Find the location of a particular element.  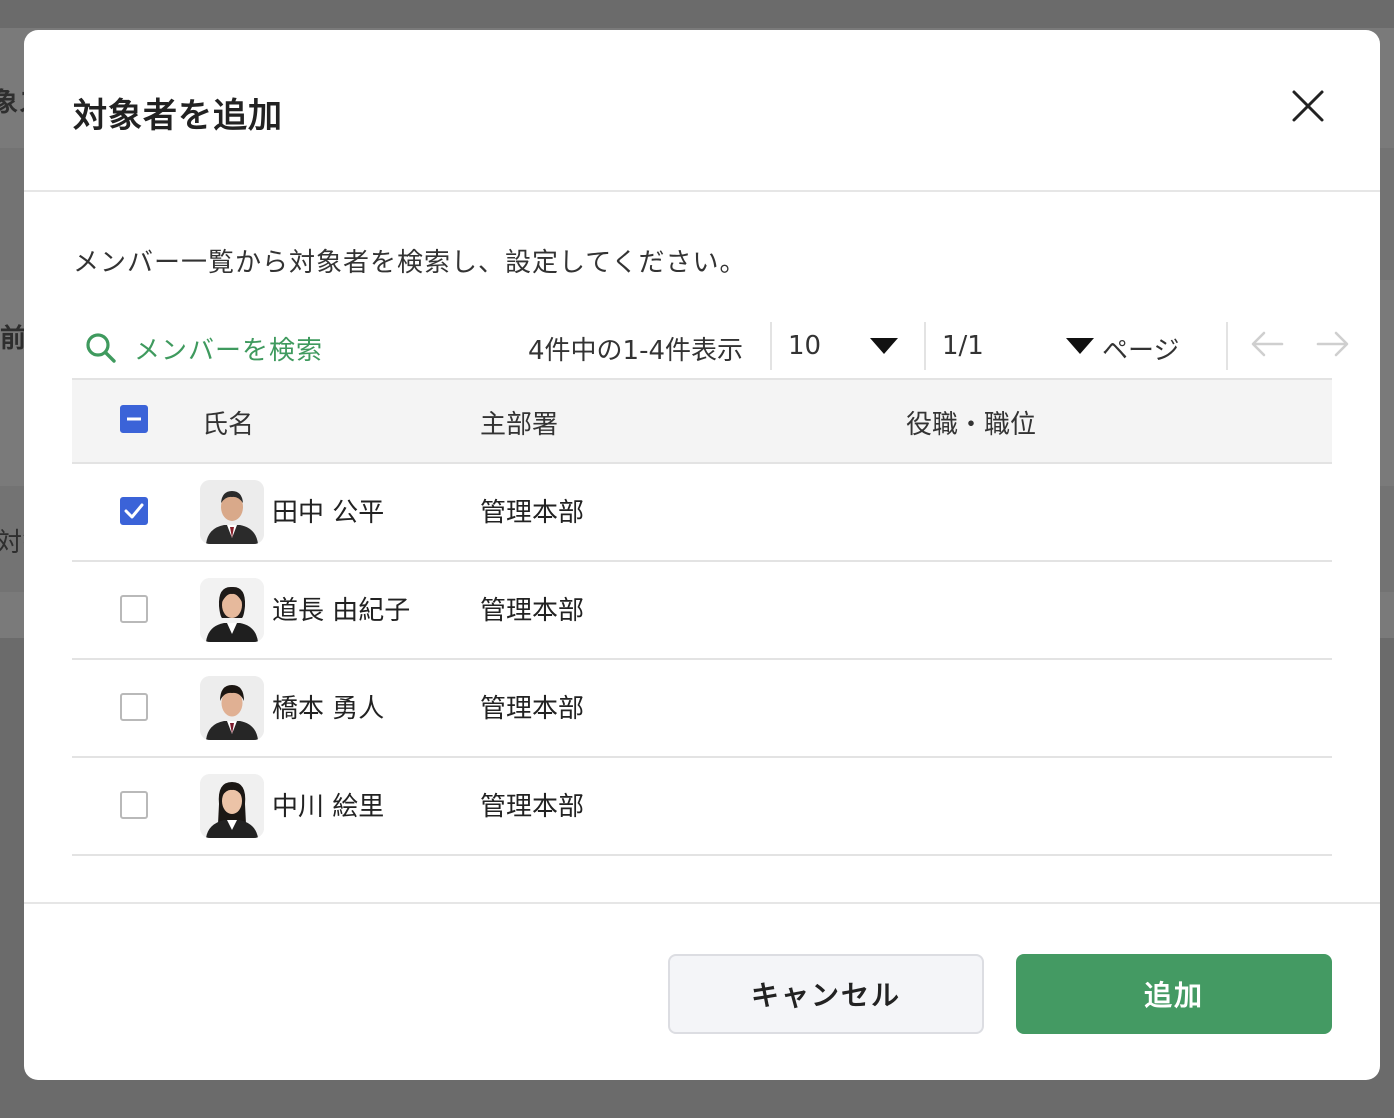

close-icon is located at coordinates (1308, 106).